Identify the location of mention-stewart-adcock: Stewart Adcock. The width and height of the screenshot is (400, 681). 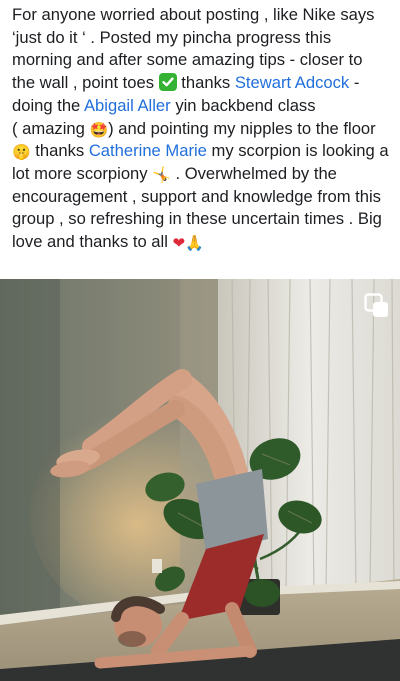
(292, 82).